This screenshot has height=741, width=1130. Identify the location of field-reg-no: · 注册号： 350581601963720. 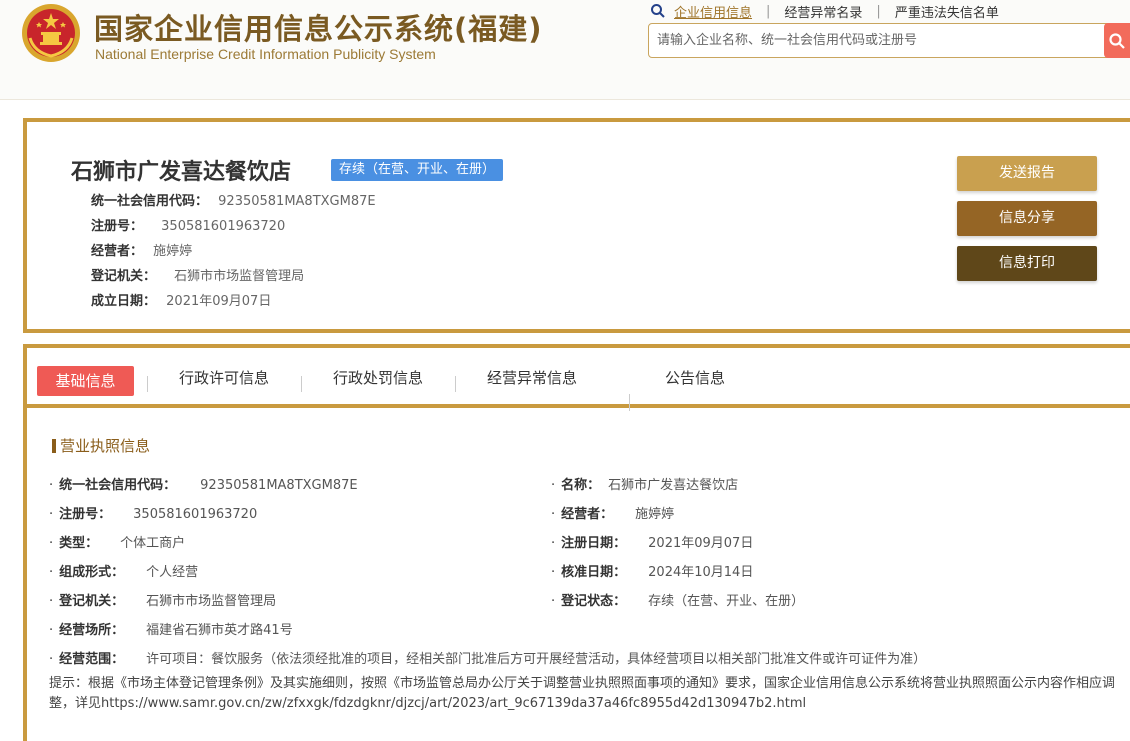
(153, 512).